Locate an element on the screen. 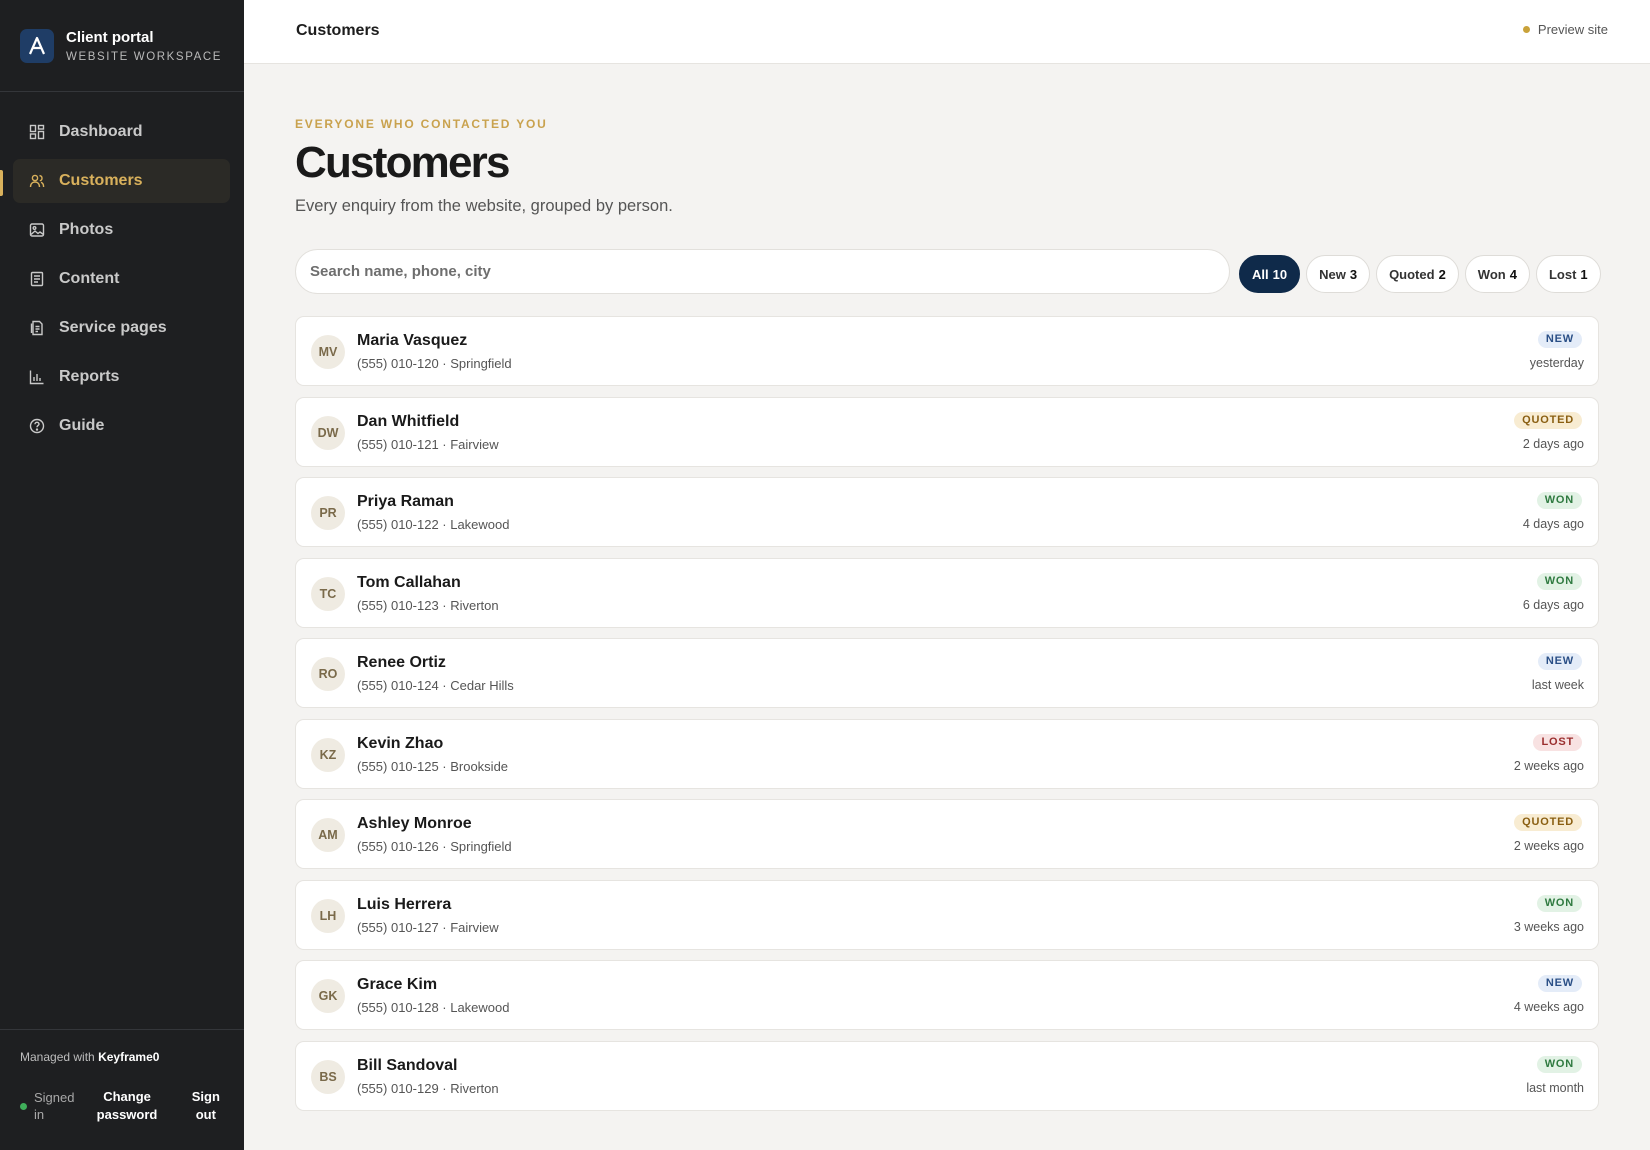 The height and width of the screenshot is (1150, 1650). sidebar-footer: Signed in Change password Sign out is located at coordinates (125, 1106).